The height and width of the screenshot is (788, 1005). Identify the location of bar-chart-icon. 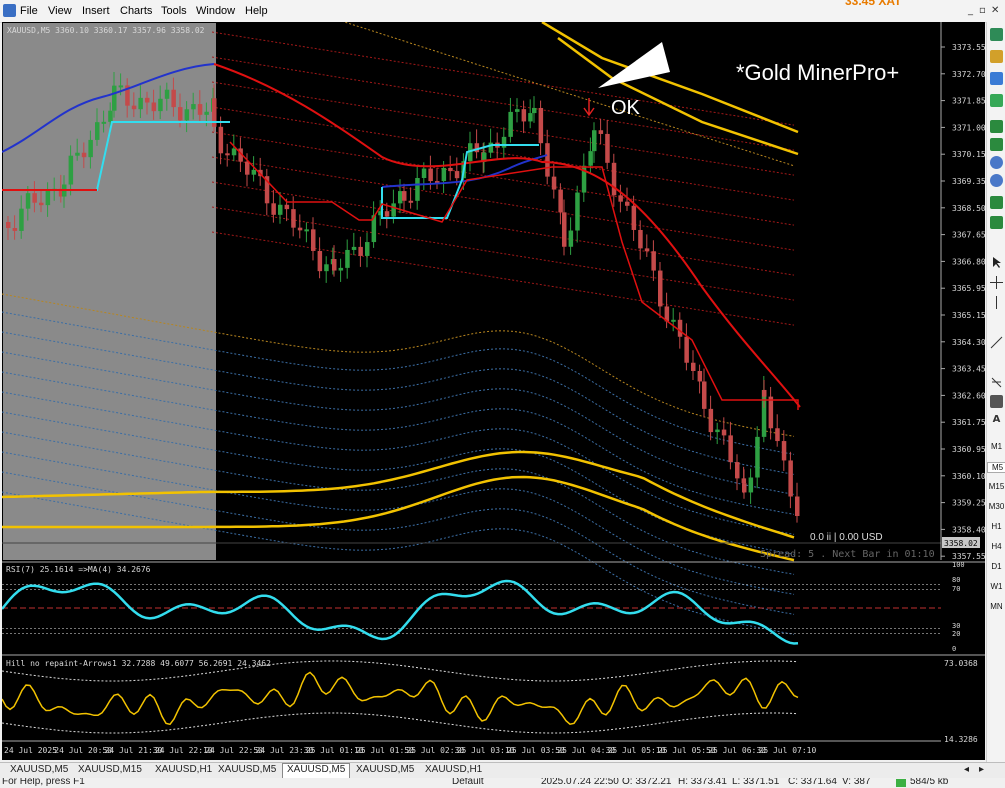
(996, 126).